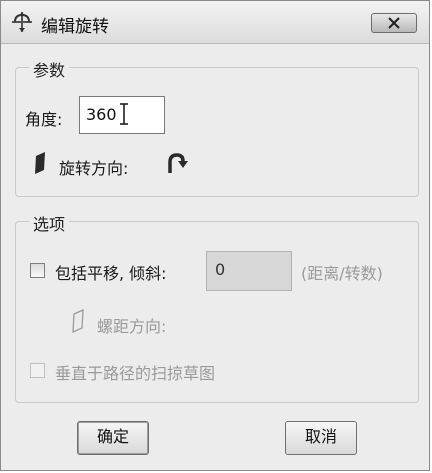 The height and width of the screenshot is (473, 432). Describe the element at coordinates (124, 114) in the screenshot. I see `text-cursor-icon` at that location.